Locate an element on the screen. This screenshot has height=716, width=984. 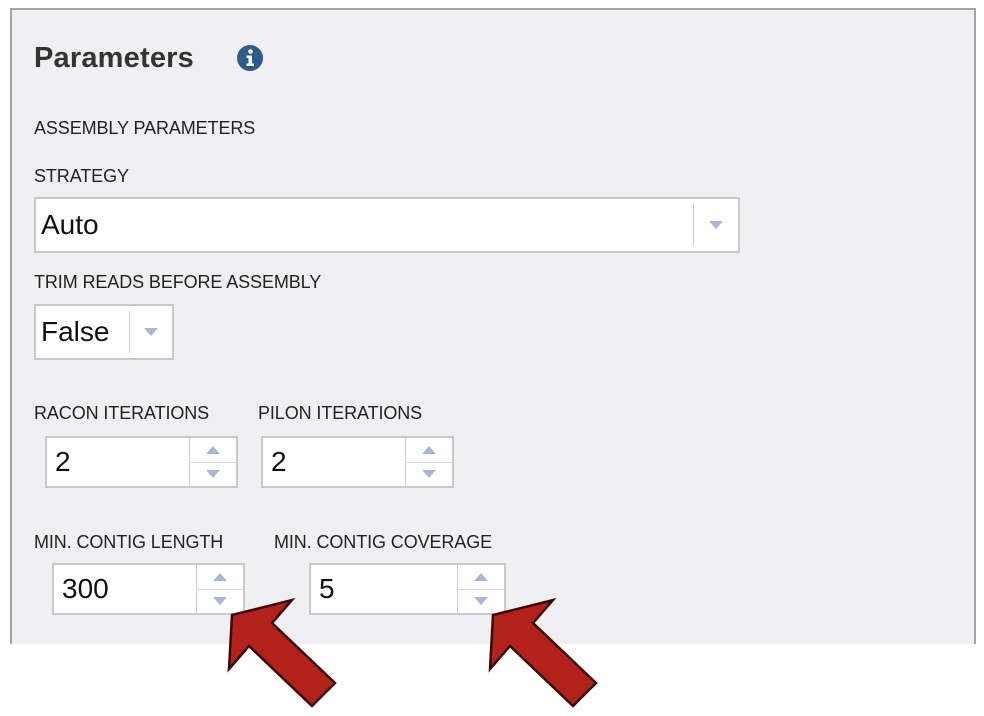
annotation-arrows is located at coordinates (412, 652).